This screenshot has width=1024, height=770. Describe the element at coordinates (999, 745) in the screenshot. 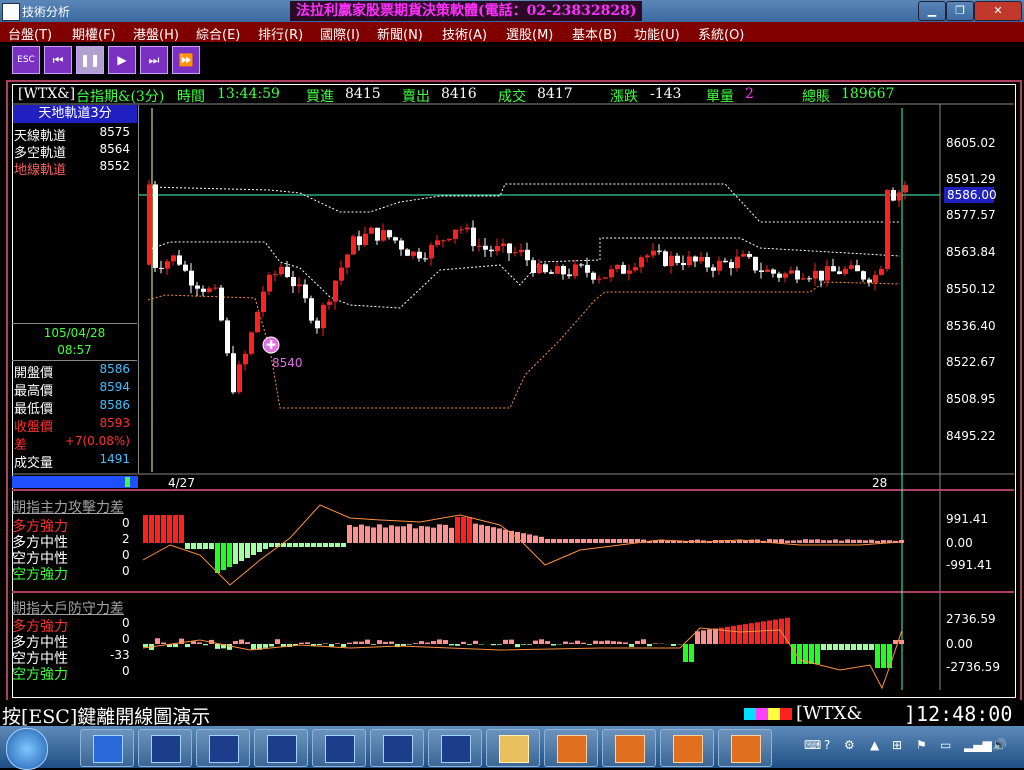

I see `volume-icon: 🔊` at that location.